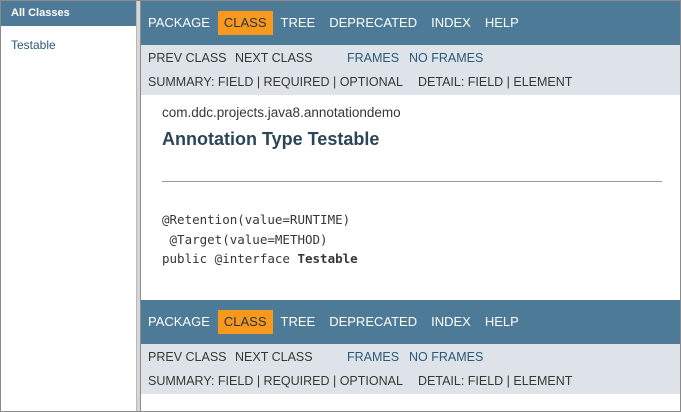  What do you see at coordinates (298, 23) in the screenshot?
I see `nav-tree: TREE` at bounding box center [298, 23].